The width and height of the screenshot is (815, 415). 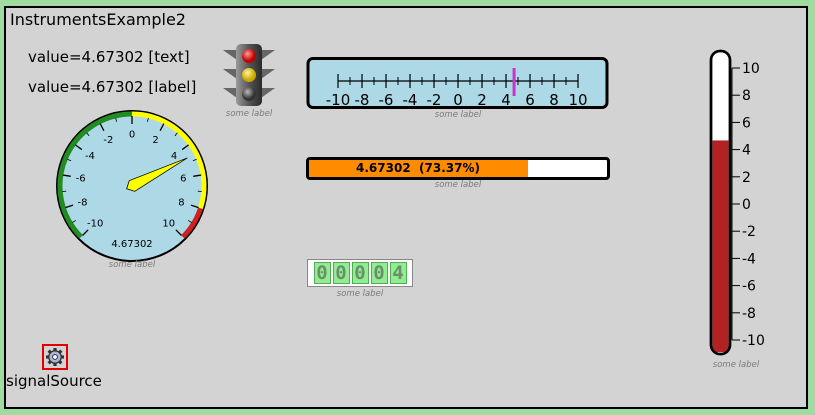 What do you see at coordinates (410, 100) in the screenshot?
I see `linear-gauge-tick-label: -4` at bounding box center [410, 100].